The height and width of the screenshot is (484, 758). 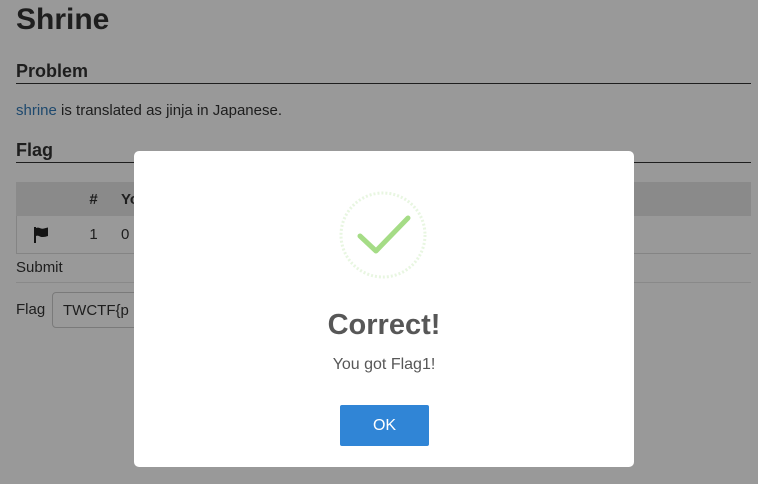 I want to click on ok-button: OK, so click(x=384, y=425).